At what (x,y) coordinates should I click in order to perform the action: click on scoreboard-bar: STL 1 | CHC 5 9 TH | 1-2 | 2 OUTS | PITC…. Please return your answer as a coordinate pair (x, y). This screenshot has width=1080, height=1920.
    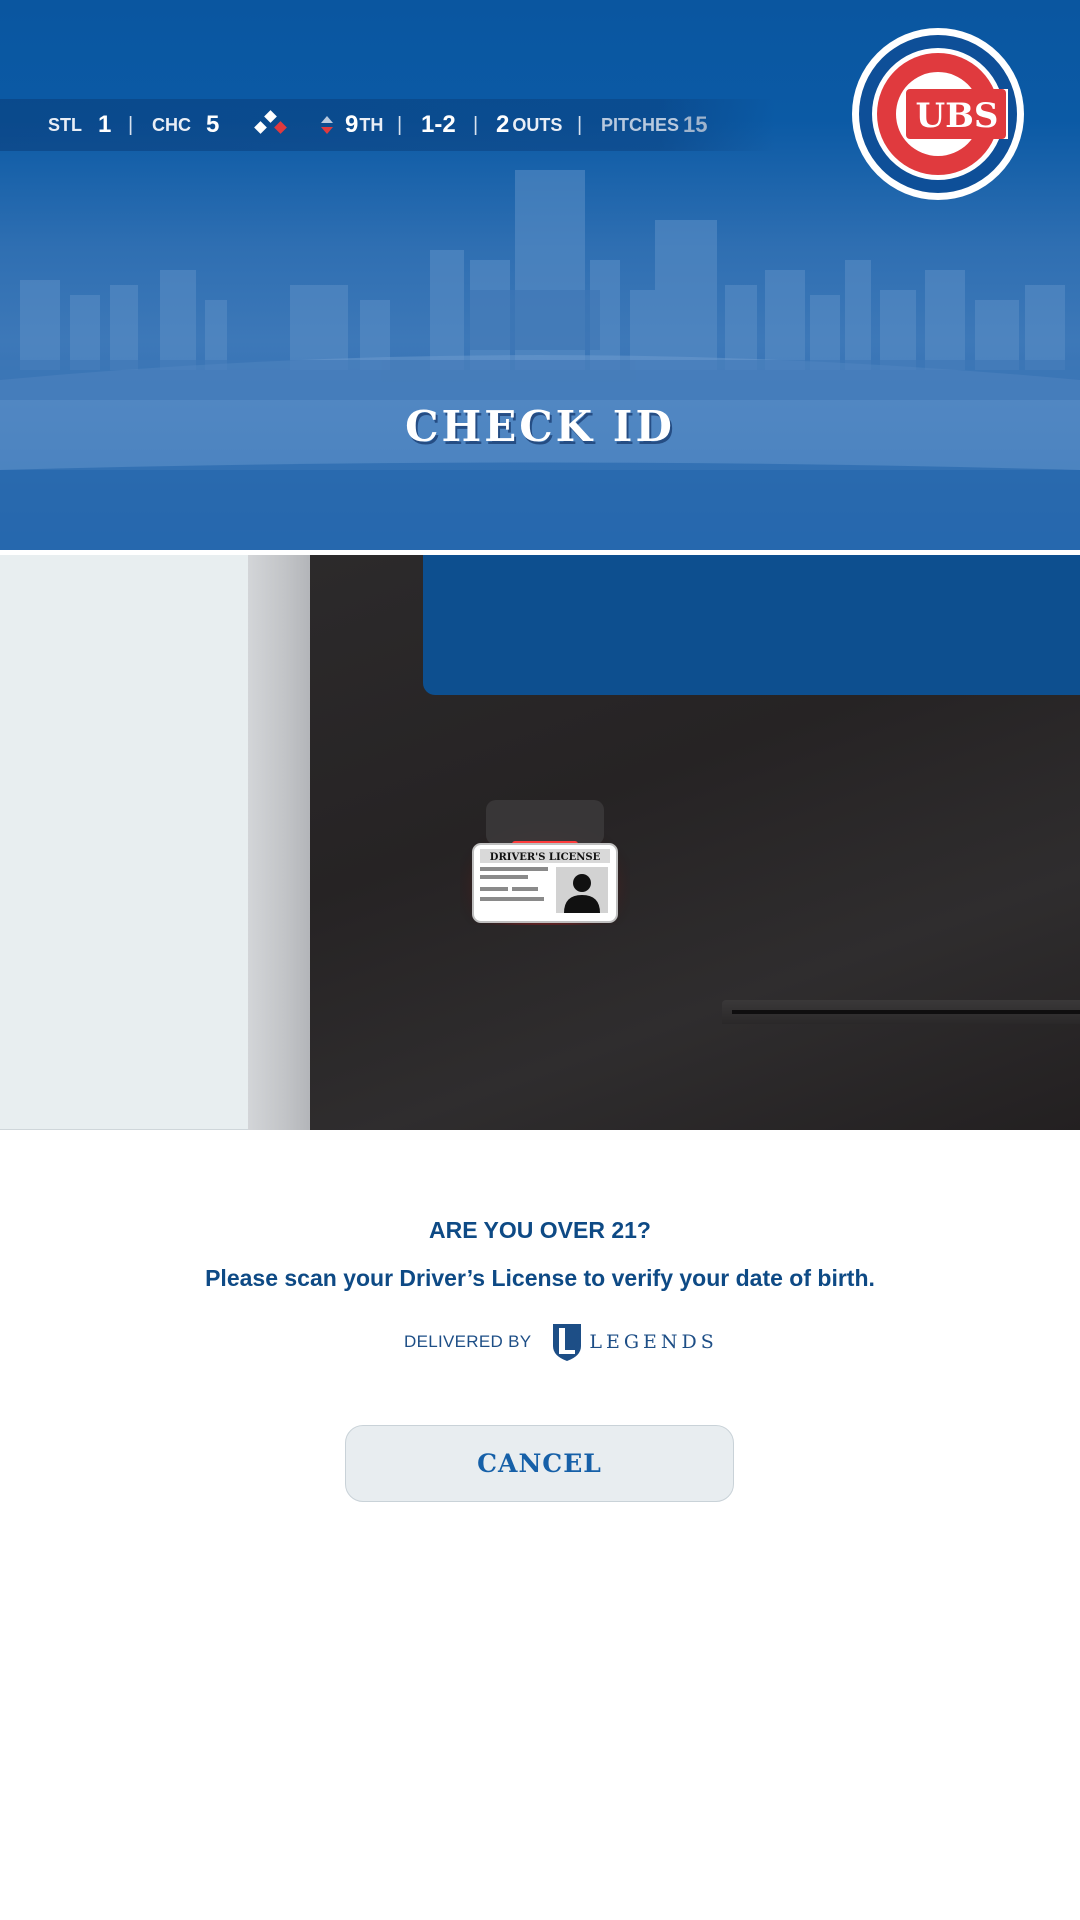
    Looking at the image, I should click on (387, 125).